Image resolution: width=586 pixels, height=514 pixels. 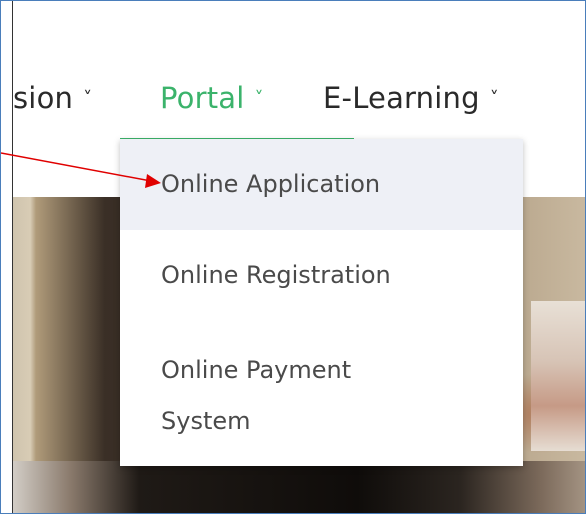 I want to click on menu-item-label-line2: System, so click(x=206, y=421).